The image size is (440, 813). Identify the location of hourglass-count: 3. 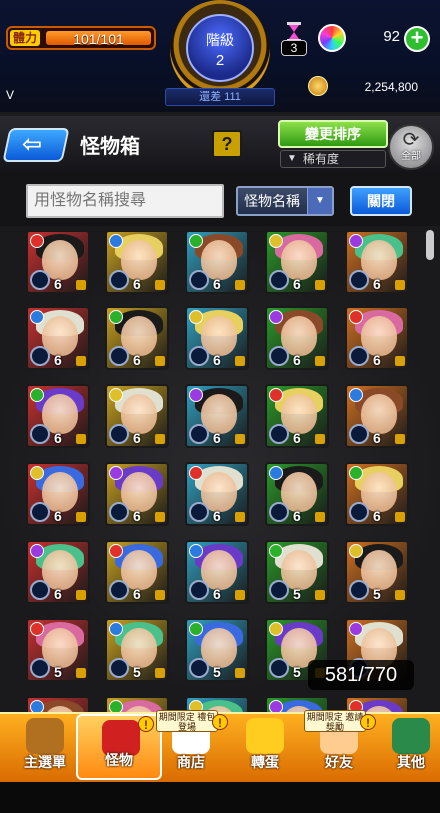
(294, 48).